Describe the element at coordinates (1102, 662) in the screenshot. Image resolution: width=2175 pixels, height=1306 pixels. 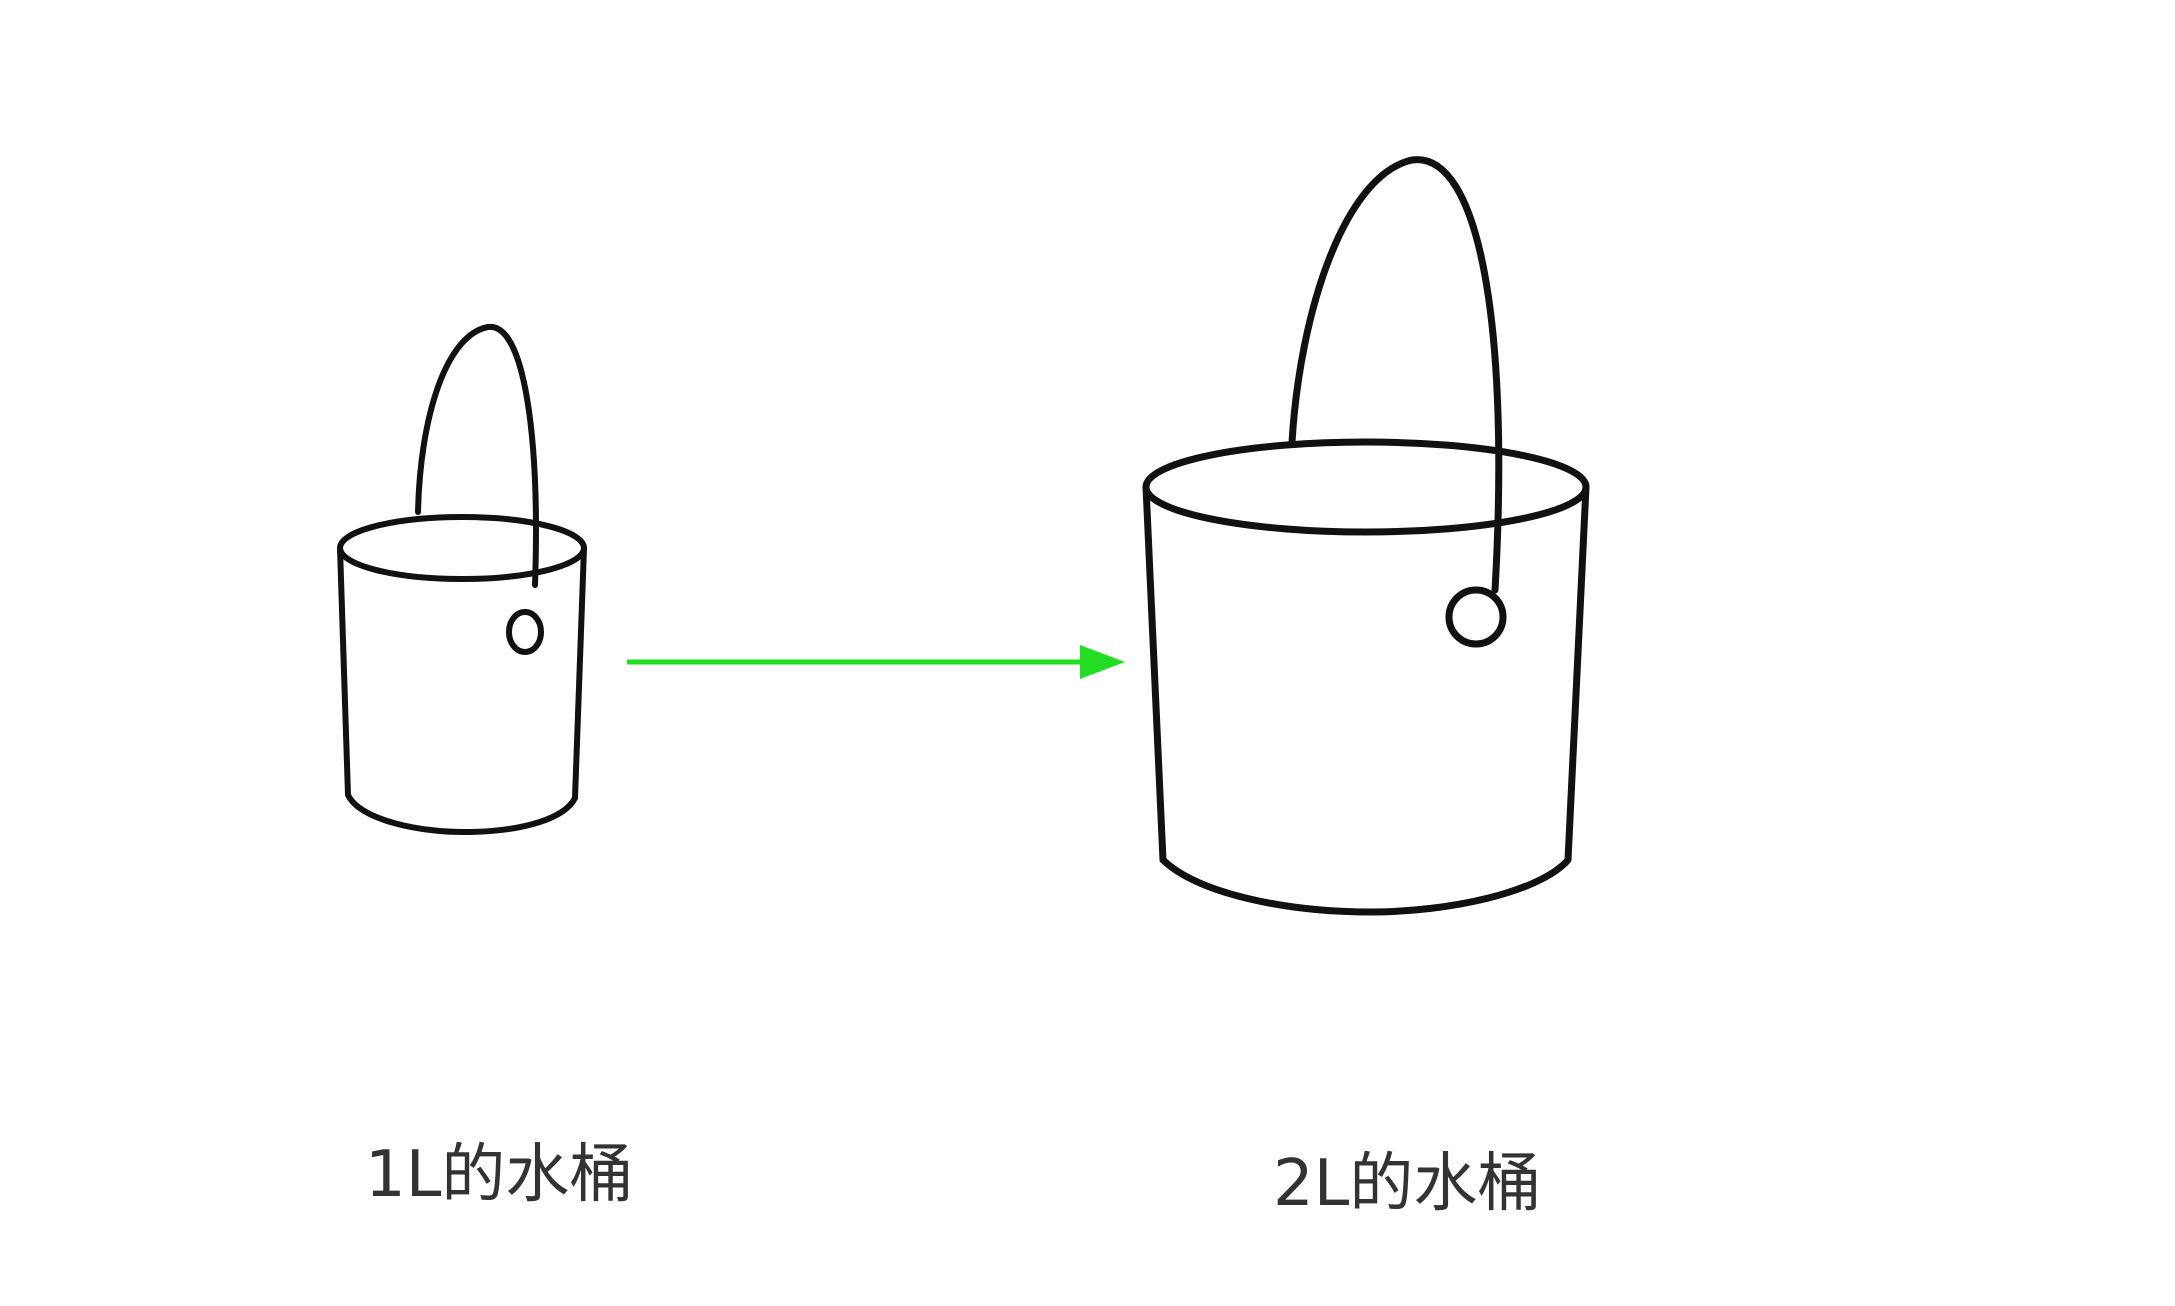
I see `arrow-head` at that location.